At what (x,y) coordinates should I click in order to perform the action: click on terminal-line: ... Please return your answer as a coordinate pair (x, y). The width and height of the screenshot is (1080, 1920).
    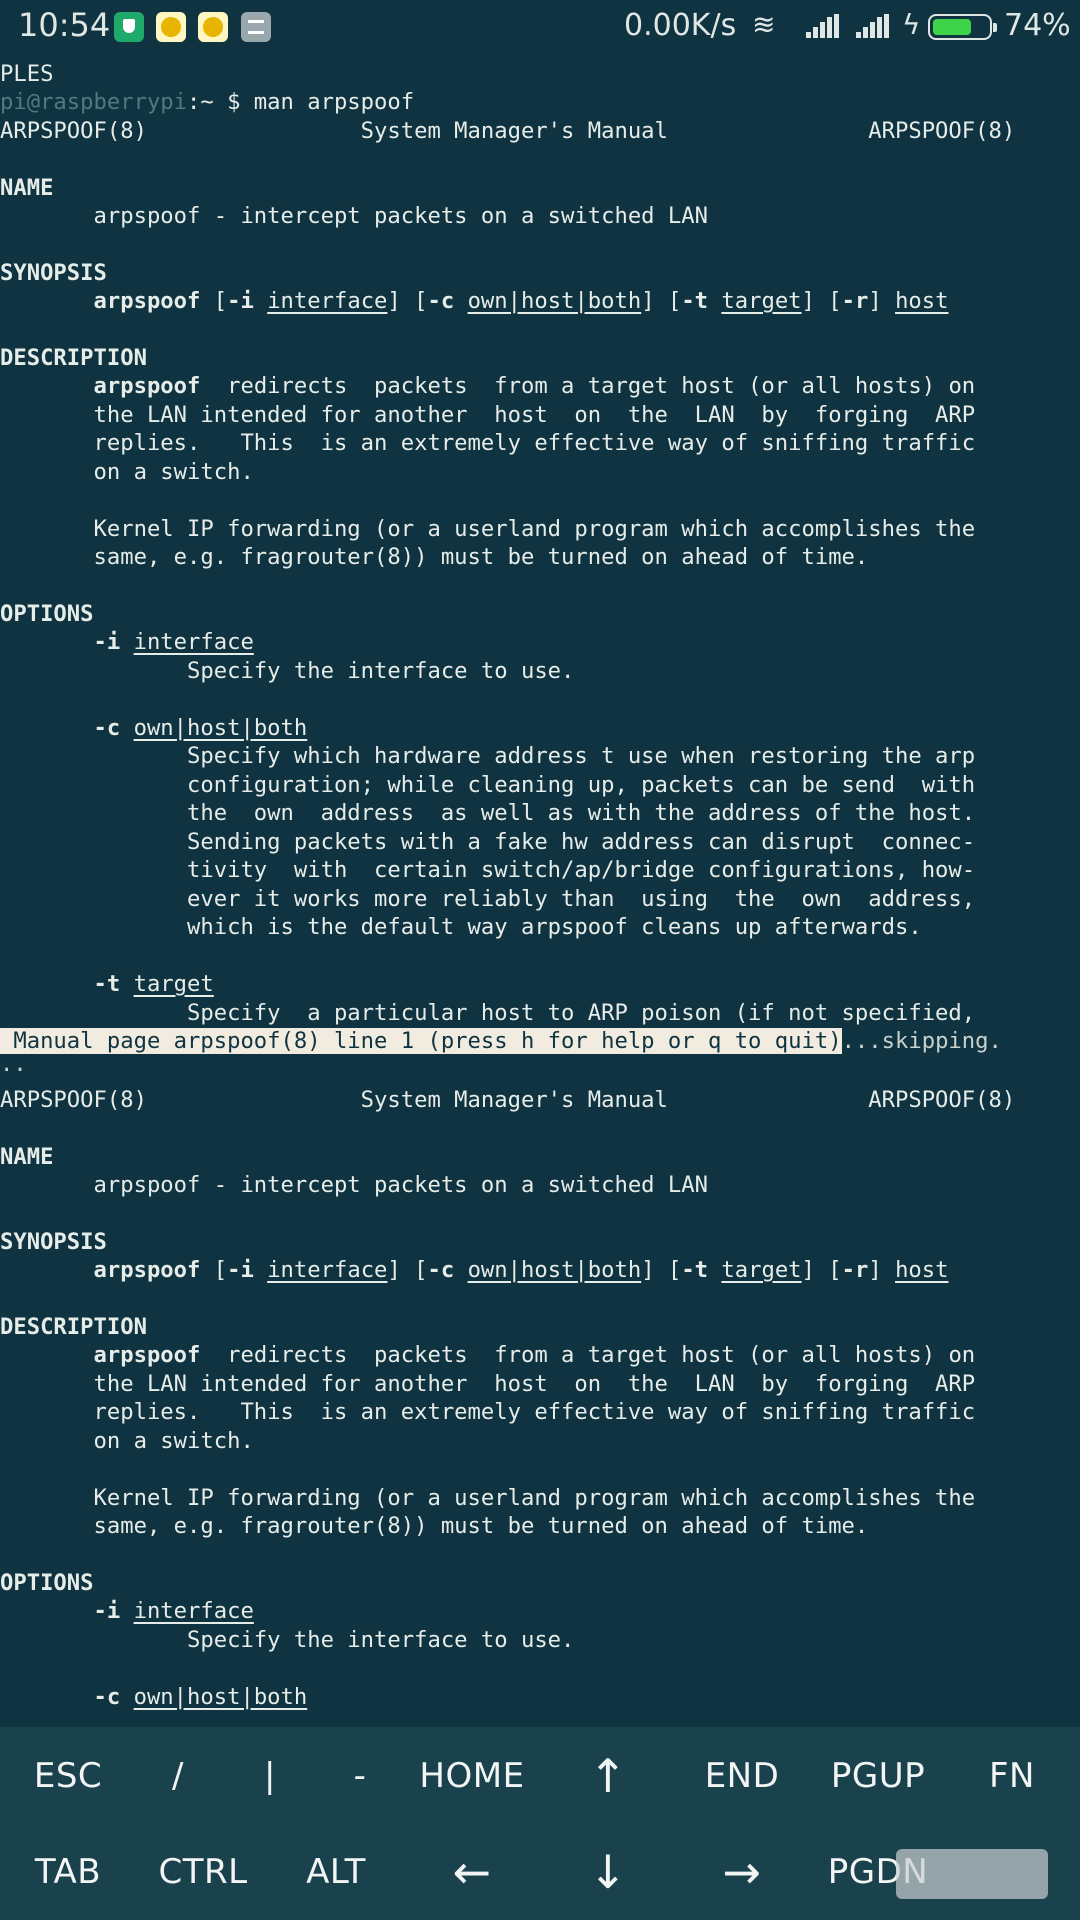
    Looking at the image, I should click on (13, 1064).